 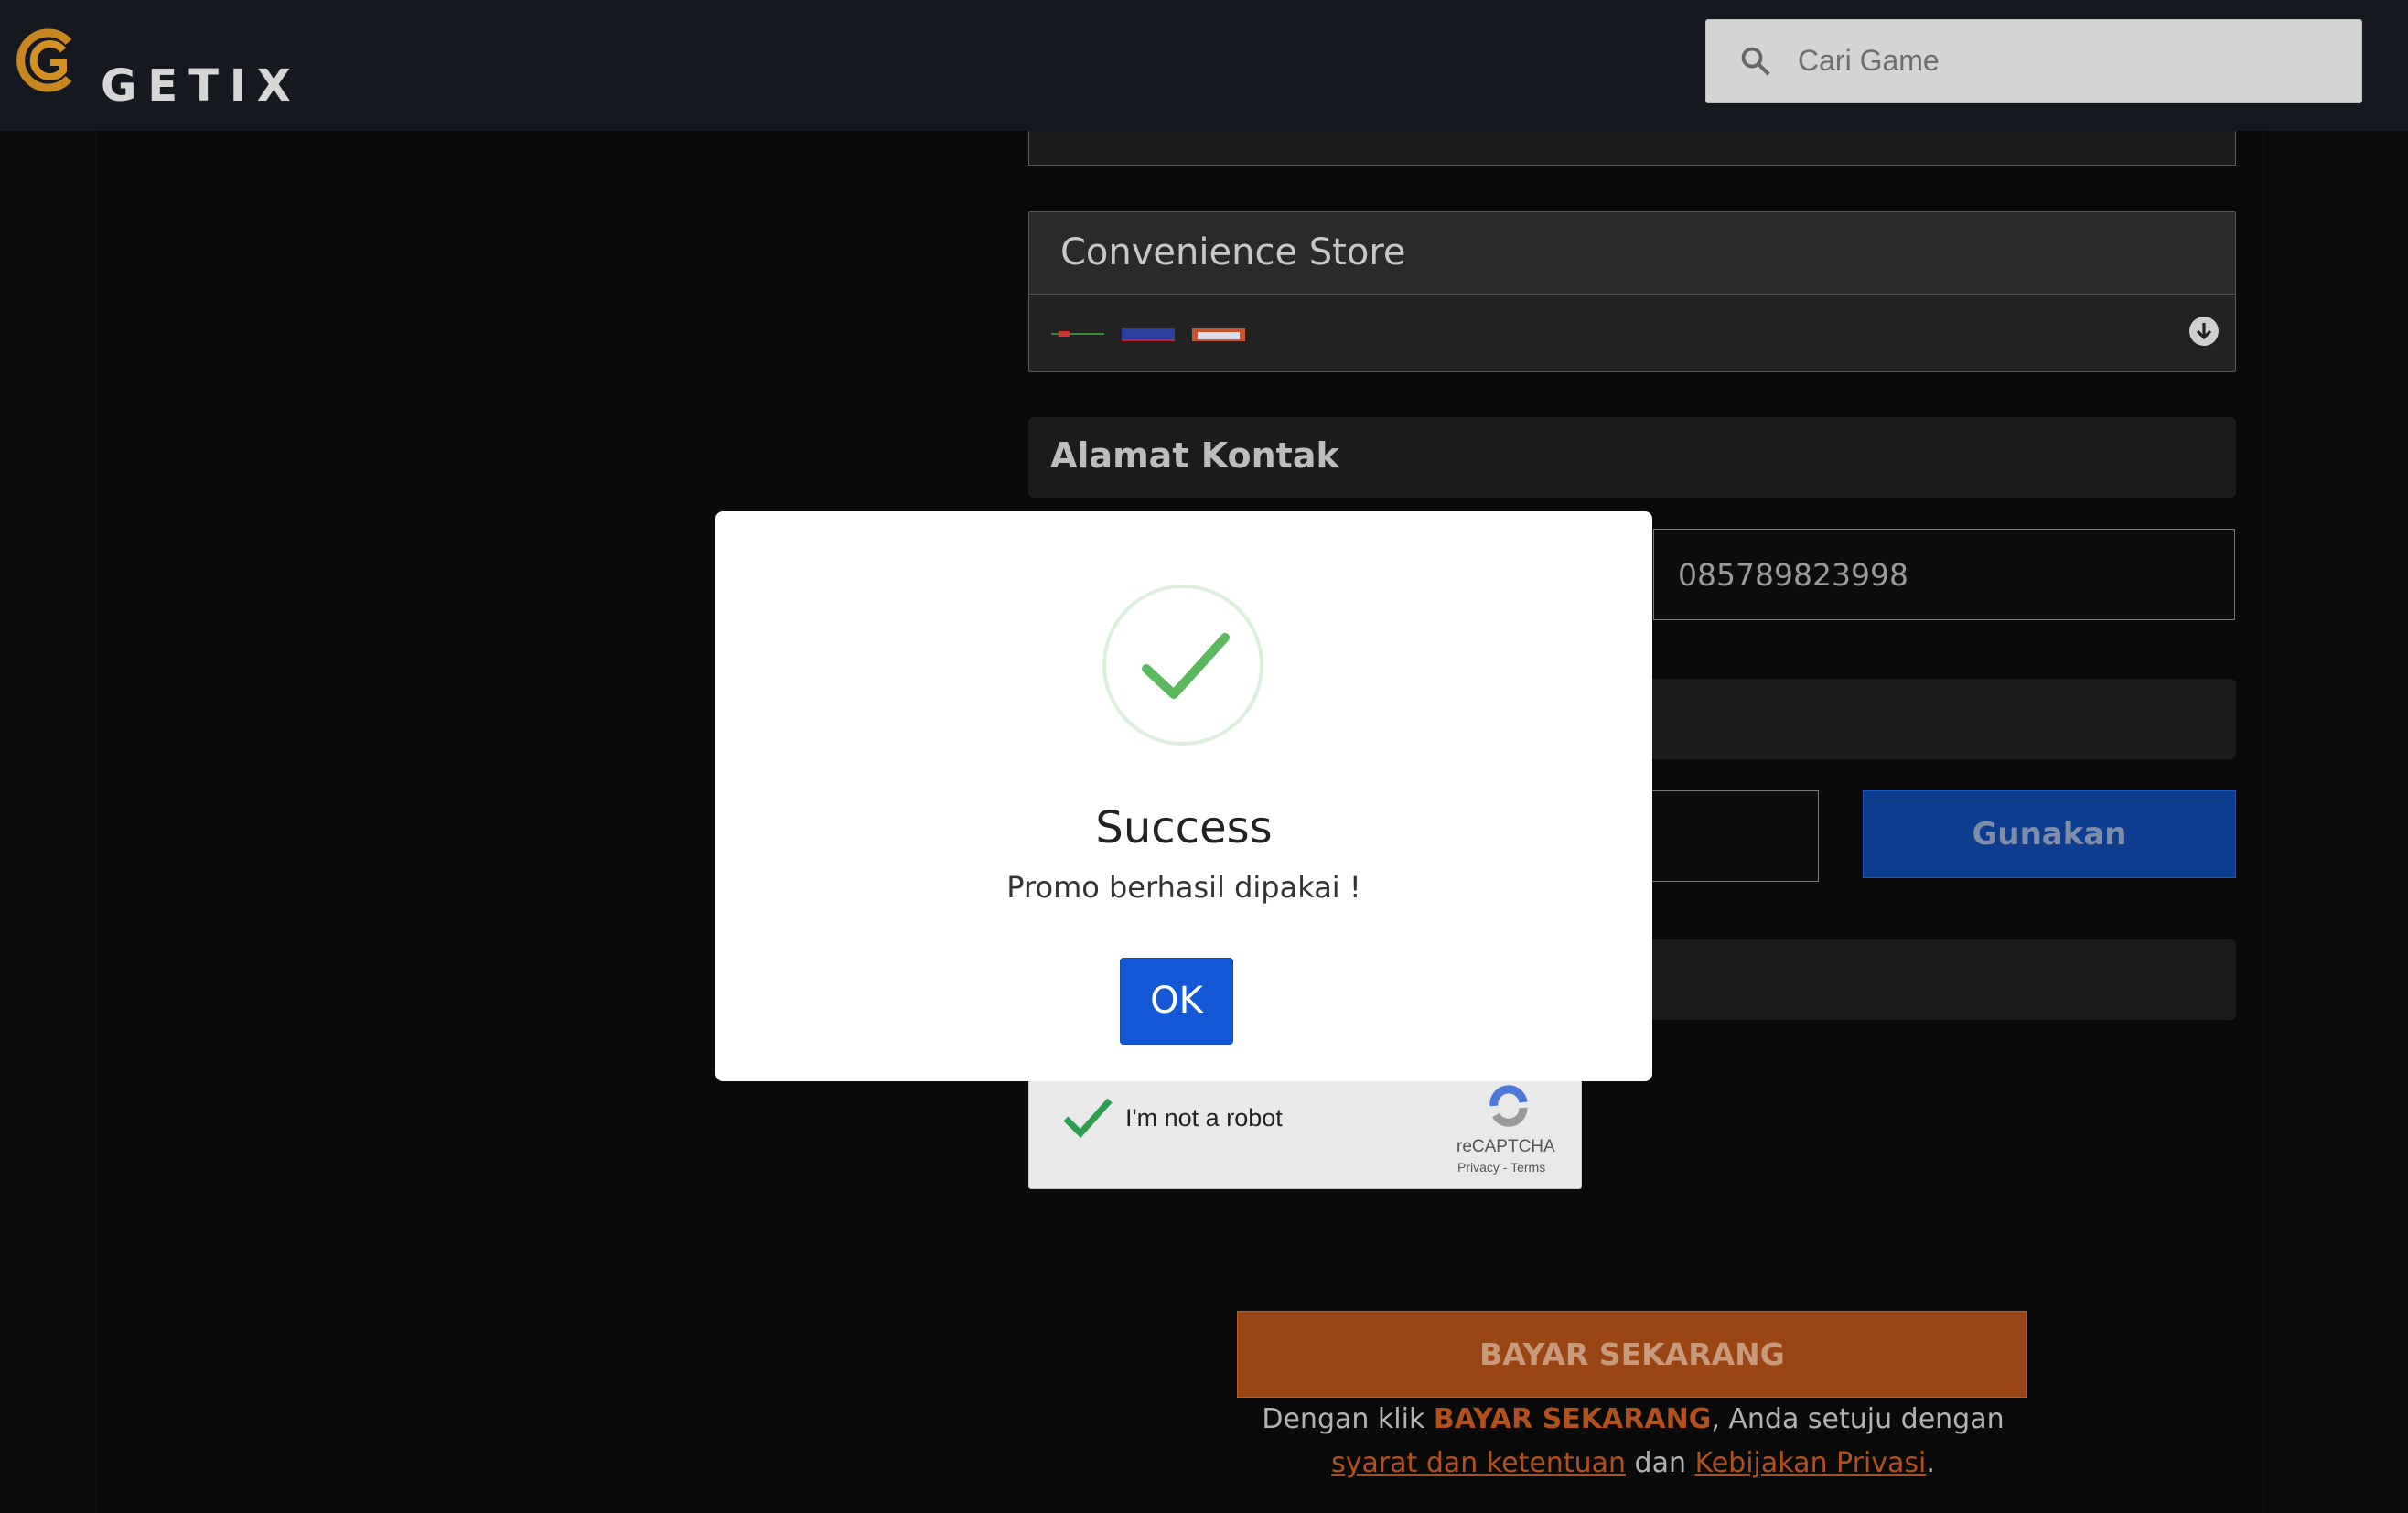 What do you see at coordinates (1176, 1001) in the screenshot?
I see `ok-button: OK` at bounding box center [1176, 1001].